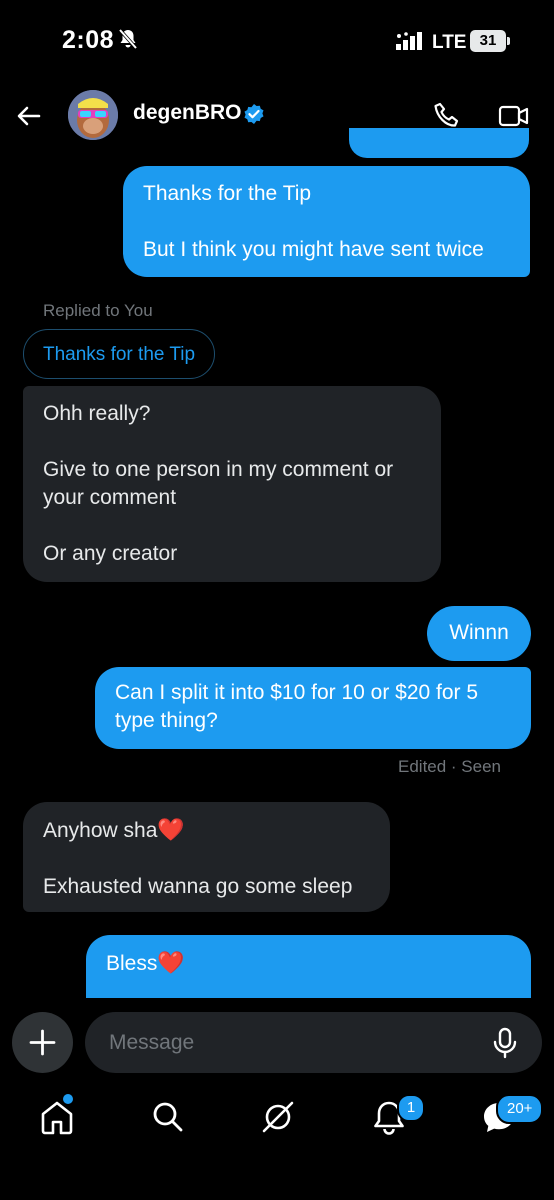 This screenshot has height=1200, width=554. Describe the element at coordinates (187, 113) in the screenshot. I see `contact-name: degenBRO` at that location.